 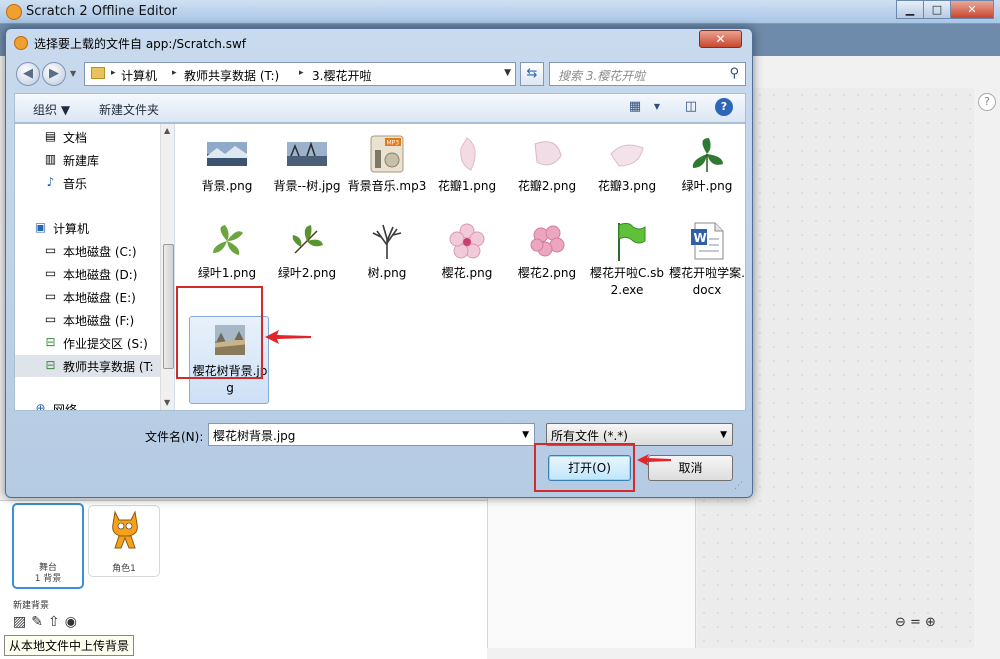 What do you see at coordinates (654, 460) in the screenshot?
I see `red-arrow-icon` at bounding box center [654, 460].